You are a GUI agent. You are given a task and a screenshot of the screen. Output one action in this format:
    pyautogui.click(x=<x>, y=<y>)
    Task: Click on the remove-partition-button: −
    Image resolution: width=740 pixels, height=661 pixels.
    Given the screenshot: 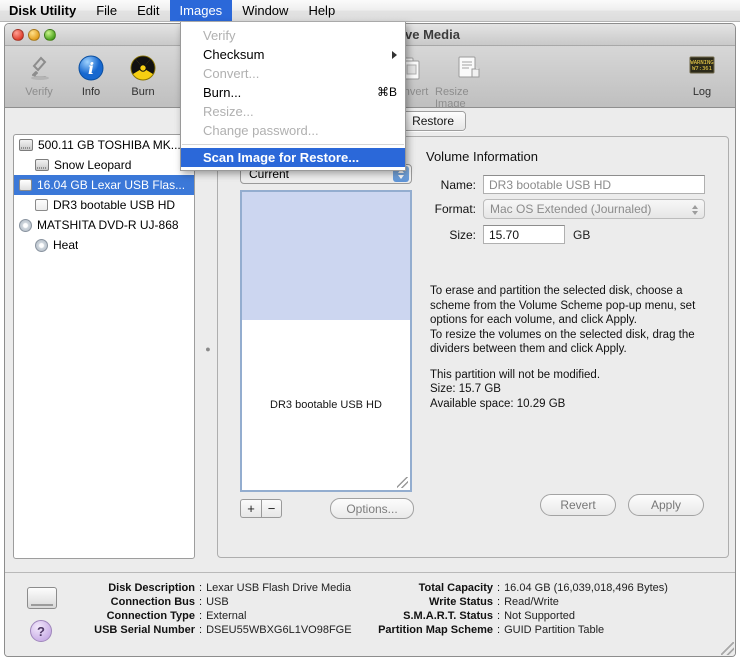 What is the action you would take?
    pyautogui.click(x=271, y=508)
    